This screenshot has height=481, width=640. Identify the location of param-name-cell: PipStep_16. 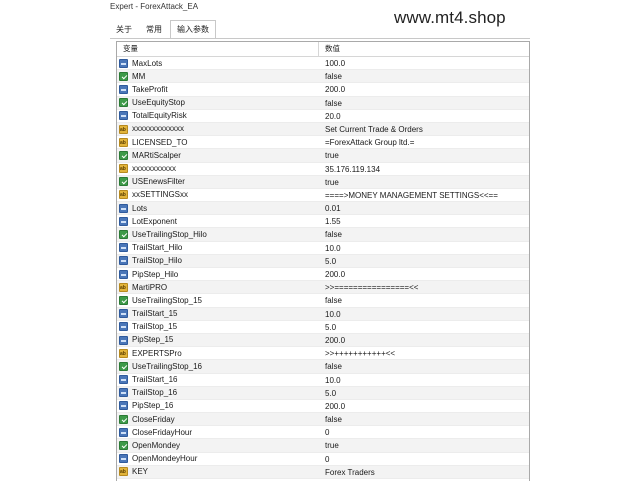
(221, 406).